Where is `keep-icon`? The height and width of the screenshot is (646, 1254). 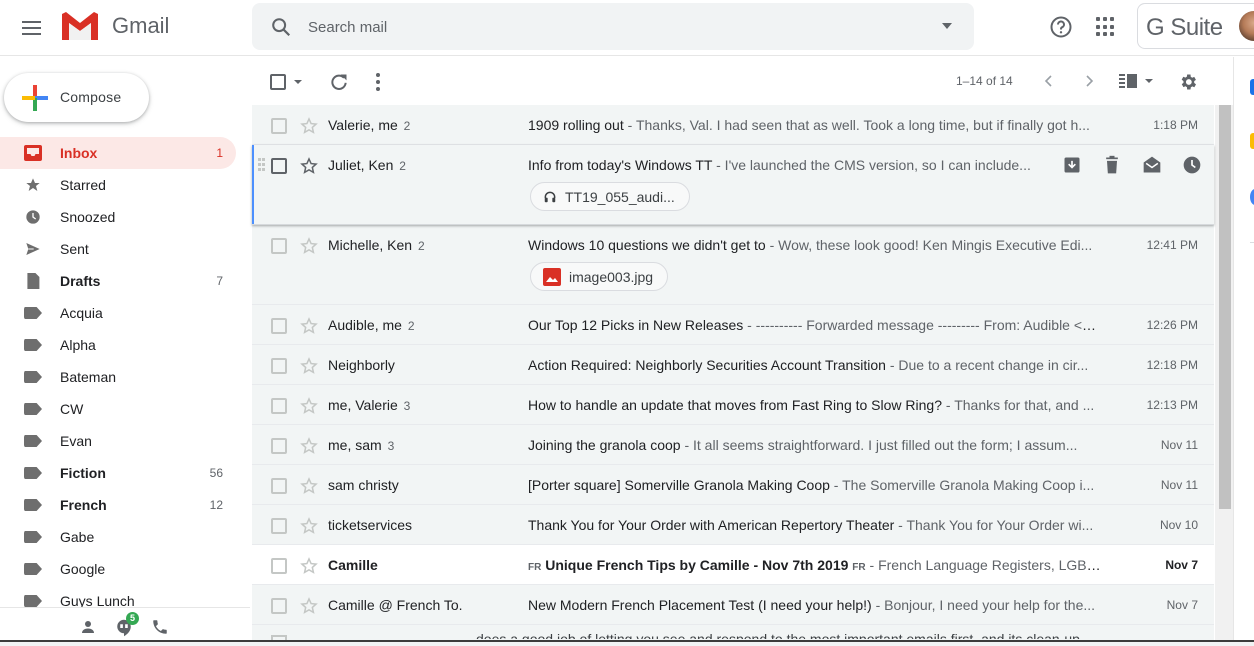
keep-icon is located at coordinates (1252, 141).